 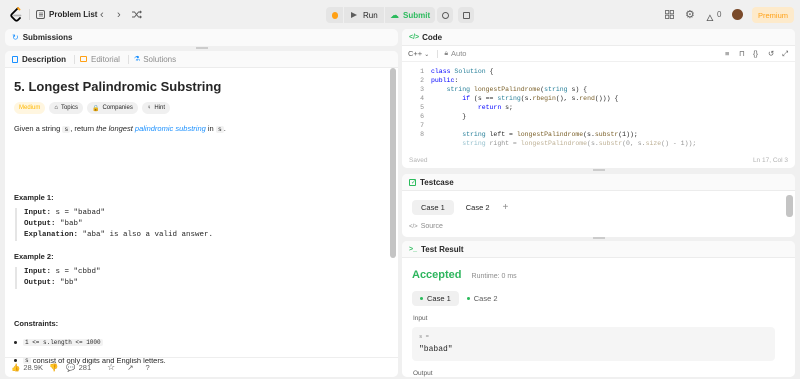 I want to click on premium-button: Premium, so click(x=773, y=15).